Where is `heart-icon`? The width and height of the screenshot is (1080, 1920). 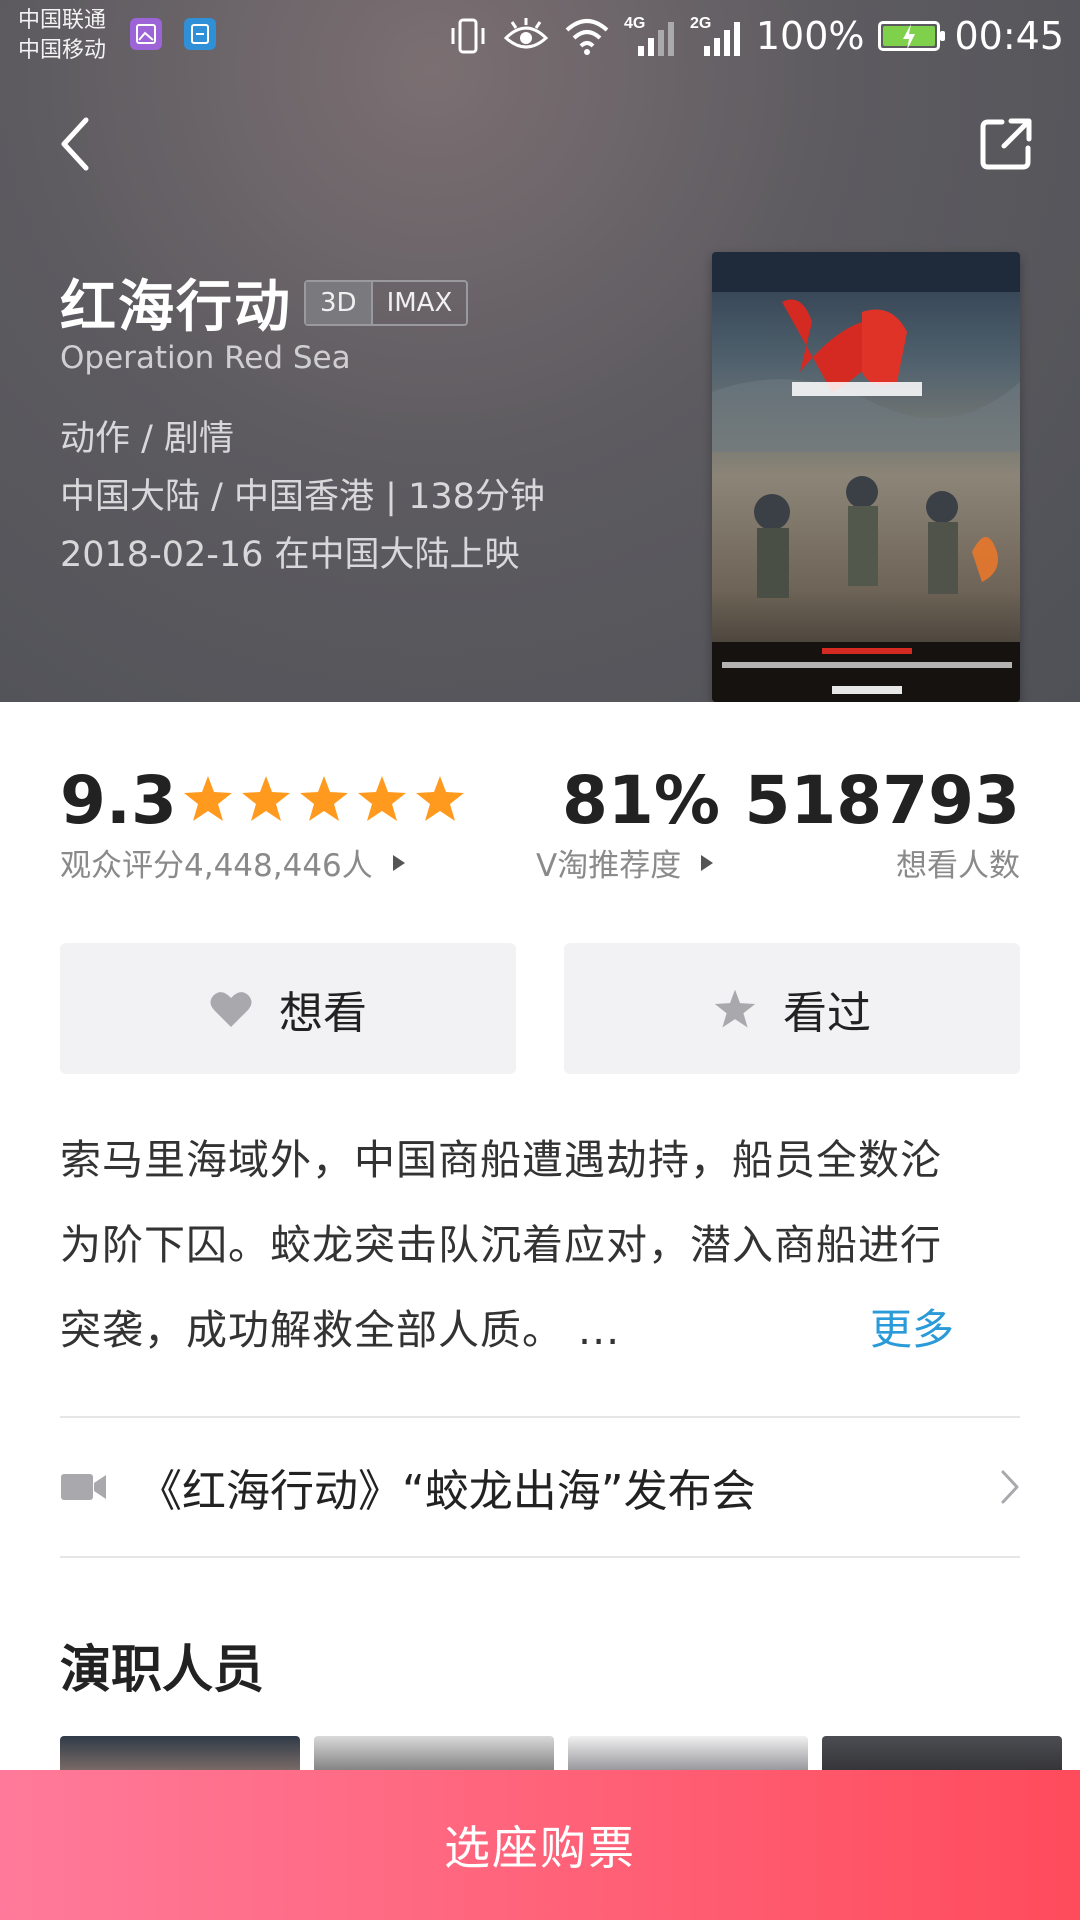
heart-icon is located at coordinates (231, 1009).